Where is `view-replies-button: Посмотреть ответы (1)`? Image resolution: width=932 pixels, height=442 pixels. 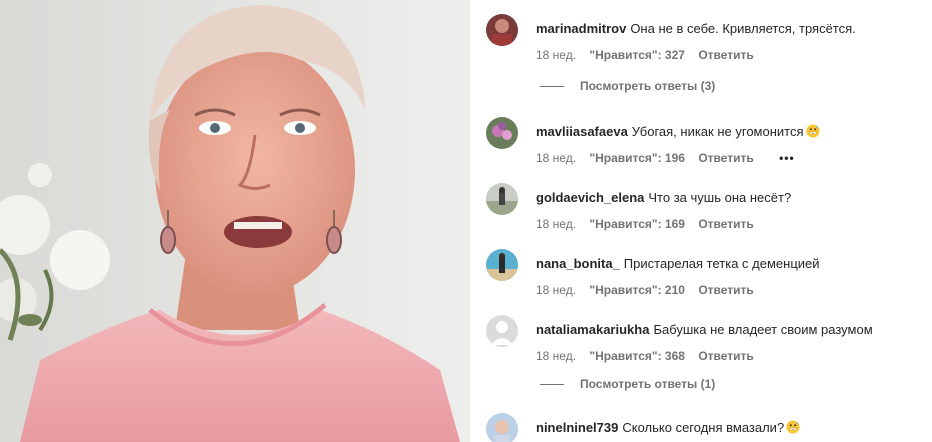 view-replies-button: Посмотреть ответы (1) is located at coordinates (690, 384).